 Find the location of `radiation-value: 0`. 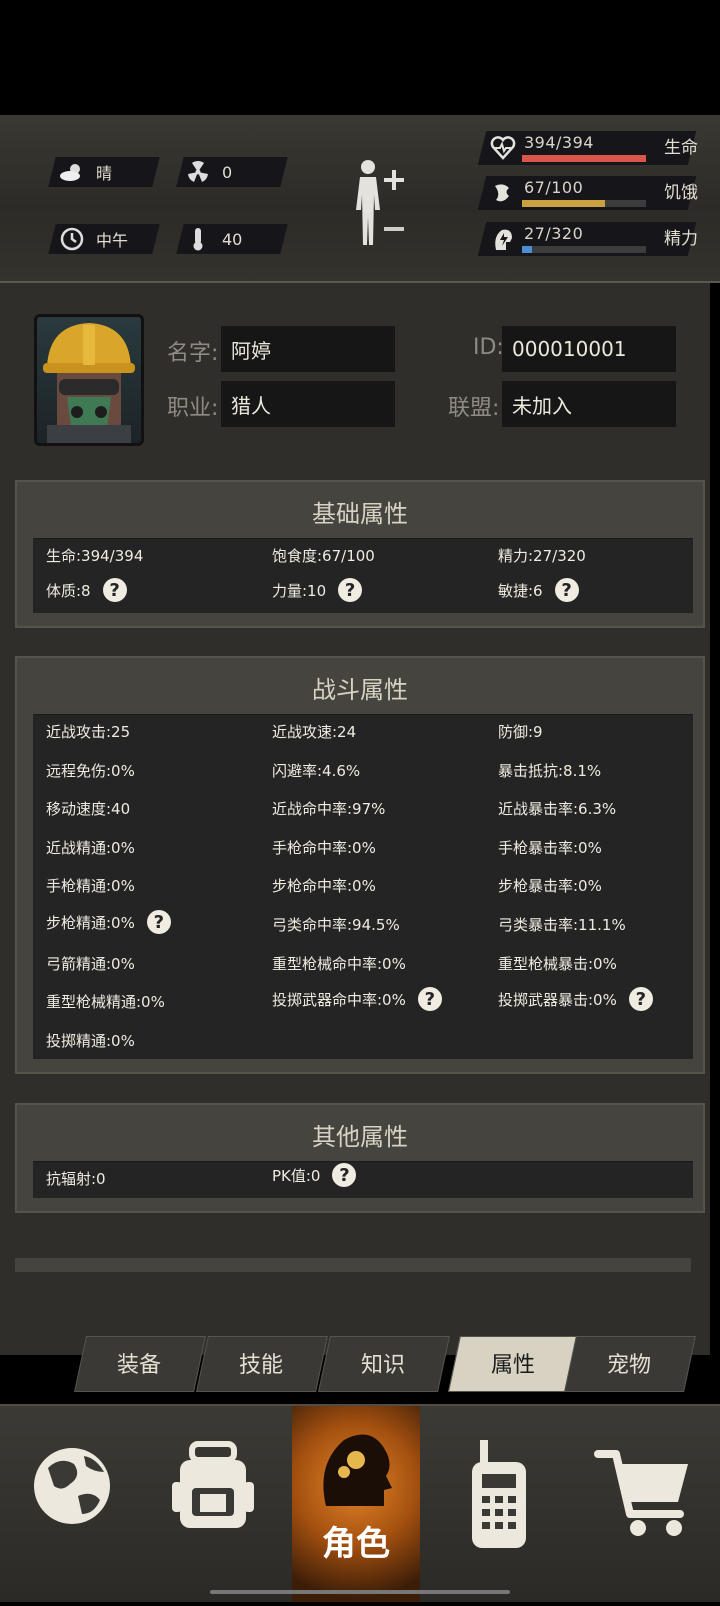

radiation-value: 0 is located at coordinates (227, 172).